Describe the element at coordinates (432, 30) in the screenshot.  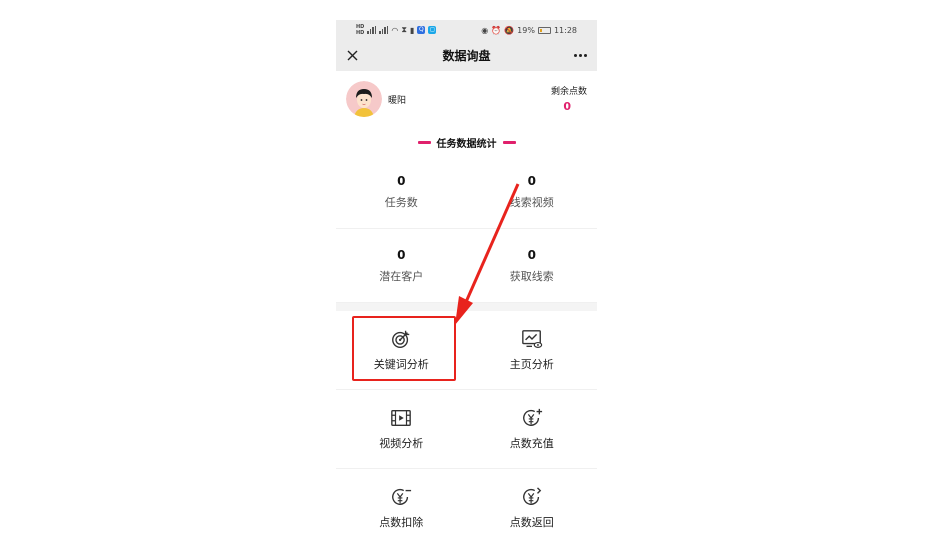
I see `app-notification-icon-2: ◻` at that location.